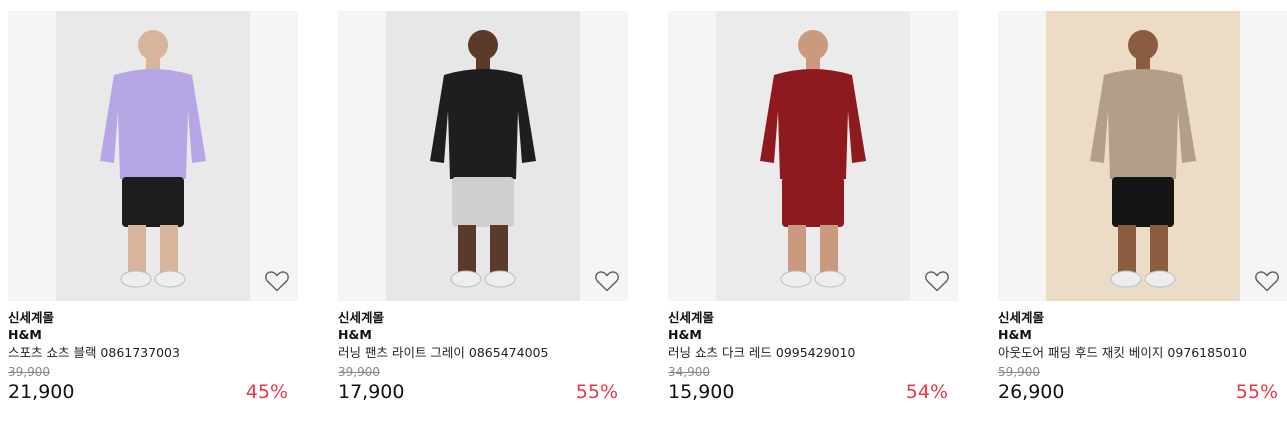 The image size is (1287, 432). I want to click on discount-rate: 54%, so click(926, 392).